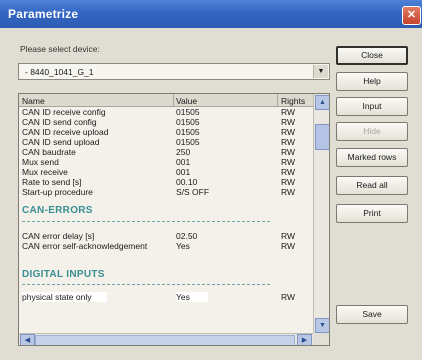 The width and height of the screenshot is (422, 360). I want to click on help-button: Help, so click(372, 81).